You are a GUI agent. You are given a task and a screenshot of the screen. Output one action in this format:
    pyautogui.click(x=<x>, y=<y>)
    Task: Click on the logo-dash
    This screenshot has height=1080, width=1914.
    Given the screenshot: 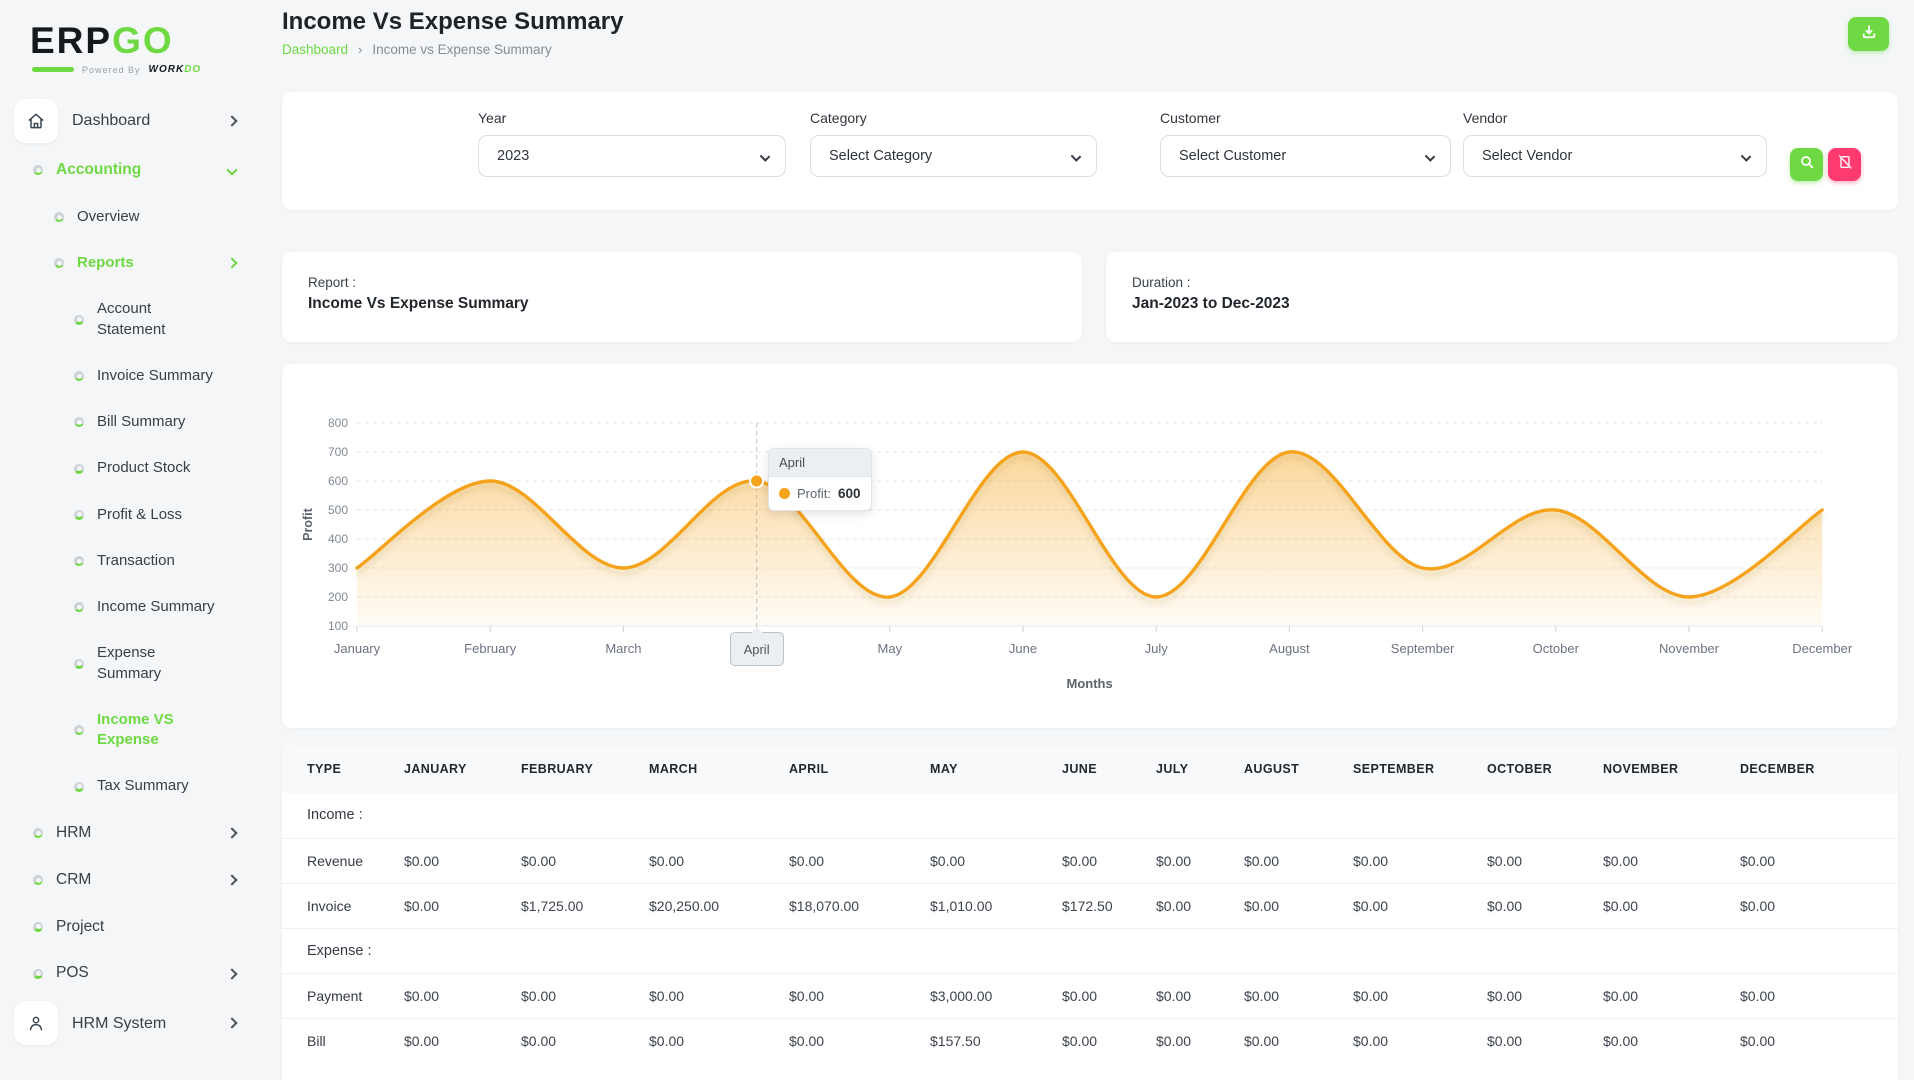 What is the action you would take?
    pyautogui.click(x=53, y=69)
    